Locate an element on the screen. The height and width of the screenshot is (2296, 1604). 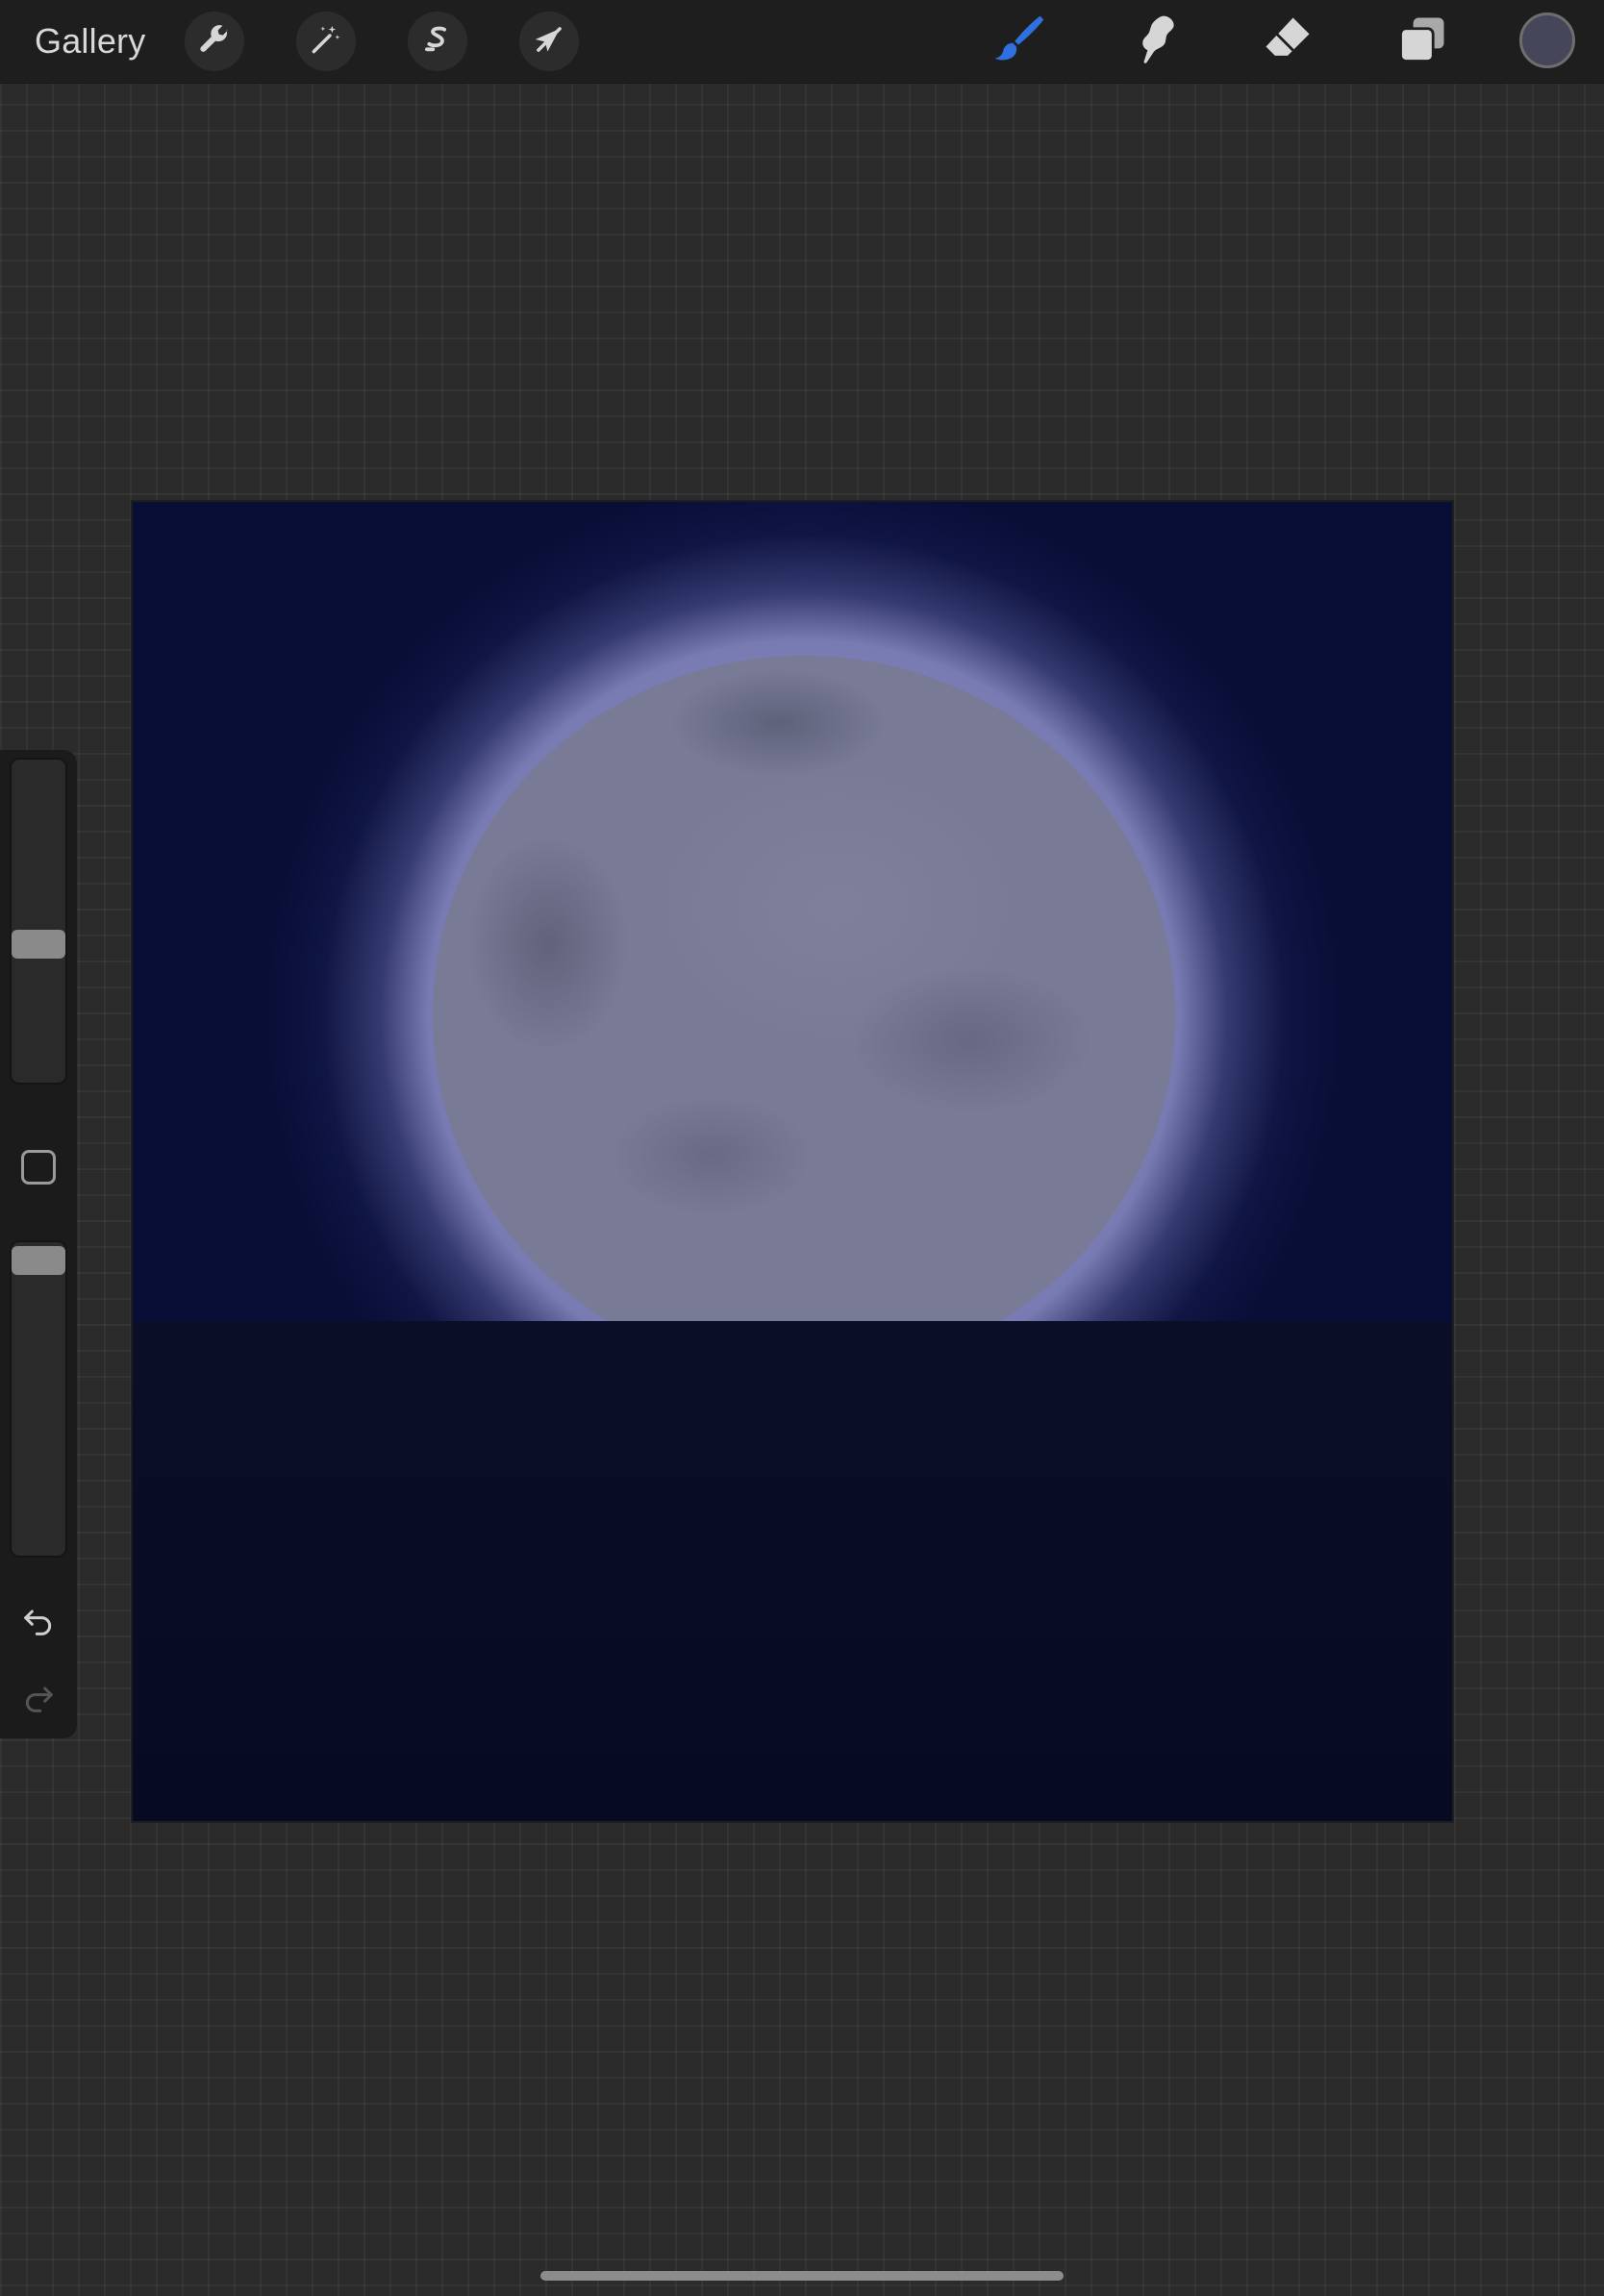
redo-button is located at coordinates (38, 1700).